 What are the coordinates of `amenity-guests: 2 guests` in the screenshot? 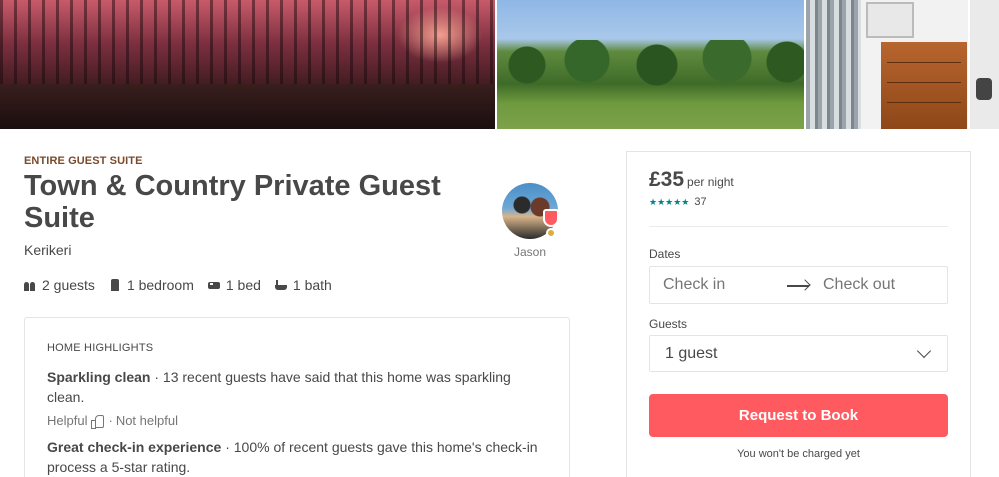 It's located at (59, 285).